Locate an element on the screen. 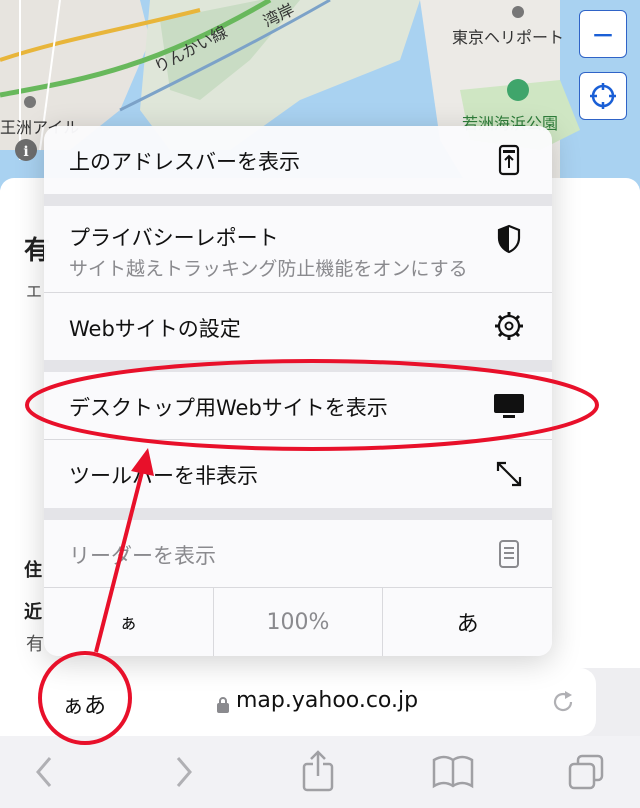  map-label-heliport: 東京ヘリポート is located at coordinates (508, 37).